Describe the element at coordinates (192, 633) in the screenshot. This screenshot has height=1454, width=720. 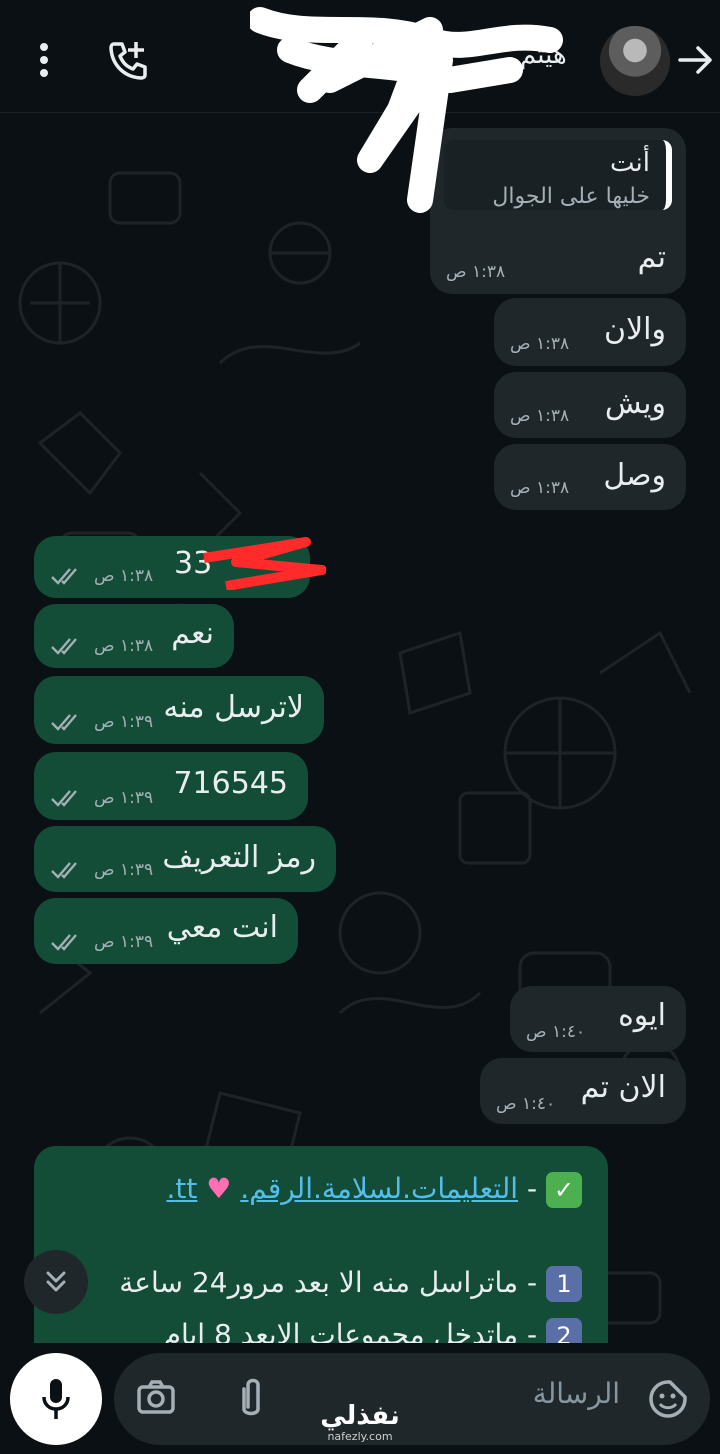
I see `message-text: نعم` at that location.